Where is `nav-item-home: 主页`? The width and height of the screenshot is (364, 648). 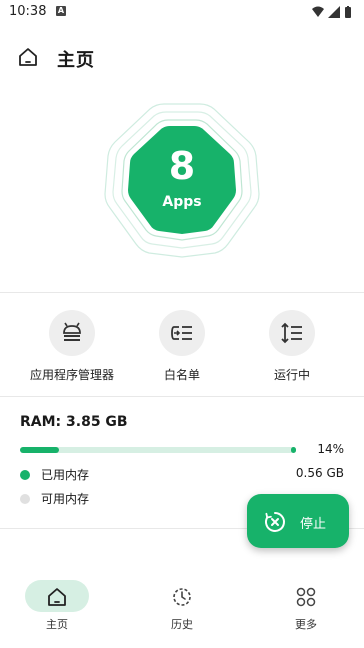
nav-item-home: 主页 is located at coordinates (57, 606).